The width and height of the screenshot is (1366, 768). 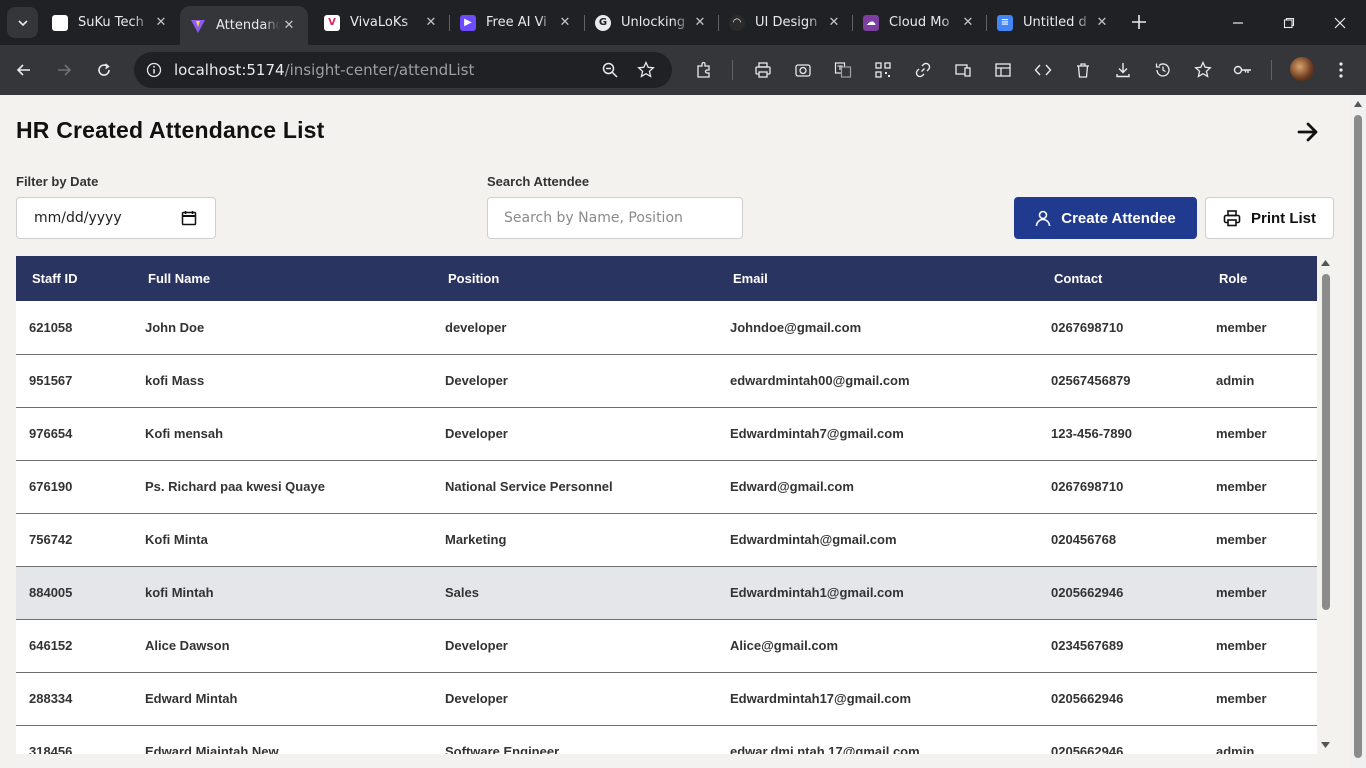 What do you see at coordinates (22, 22) in the screenshot?
I see `tab-search-button` at bounding box center [22, 22].